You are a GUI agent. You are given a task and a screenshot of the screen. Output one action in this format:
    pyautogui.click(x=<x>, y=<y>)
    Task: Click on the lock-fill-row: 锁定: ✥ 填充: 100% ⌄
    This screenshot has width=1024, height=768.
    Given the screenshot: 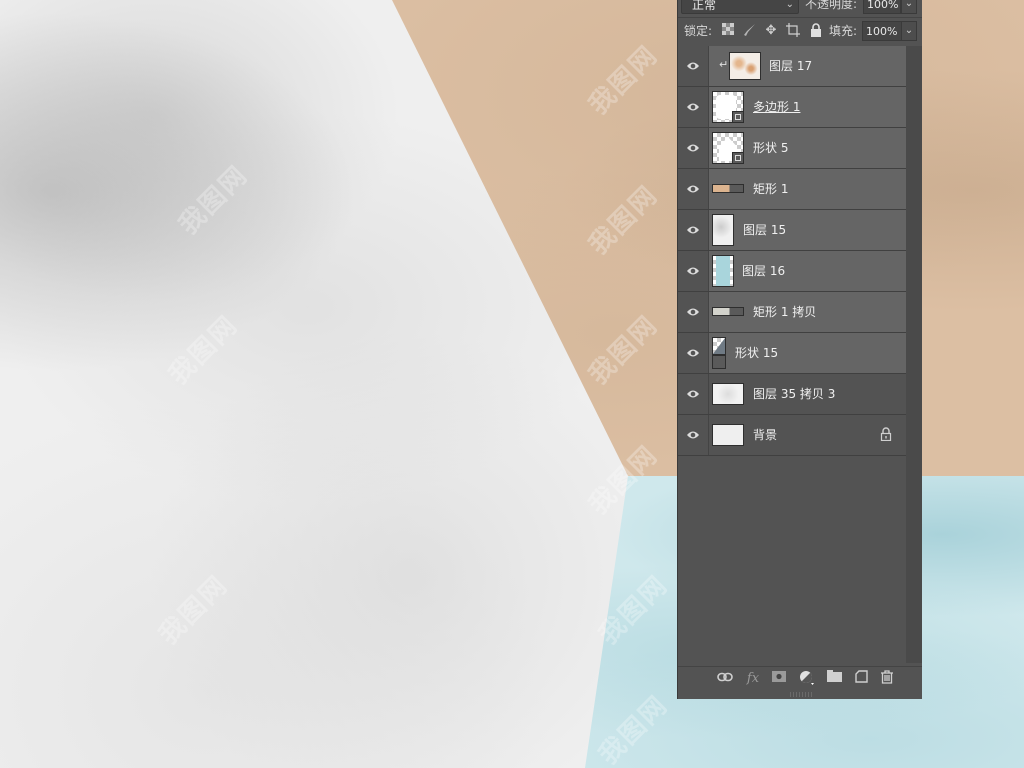 What is the action you would take?
    pyautogui.click(x=800, y=31)
    